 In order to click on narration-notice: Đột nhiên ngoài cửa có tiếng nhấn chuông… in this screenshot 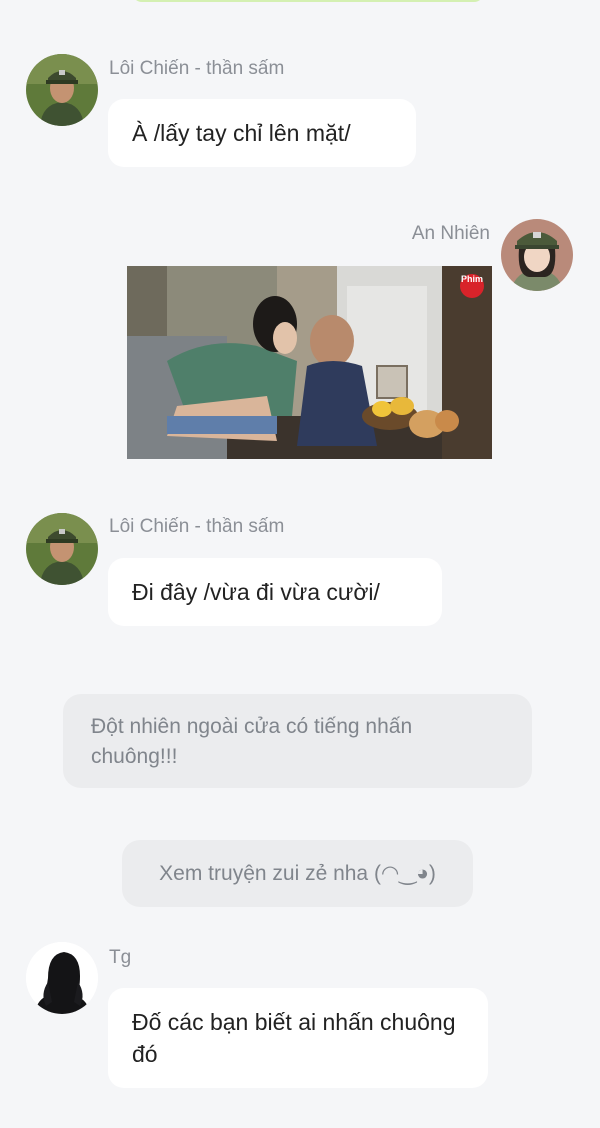, I will do `click(297, 741)`.